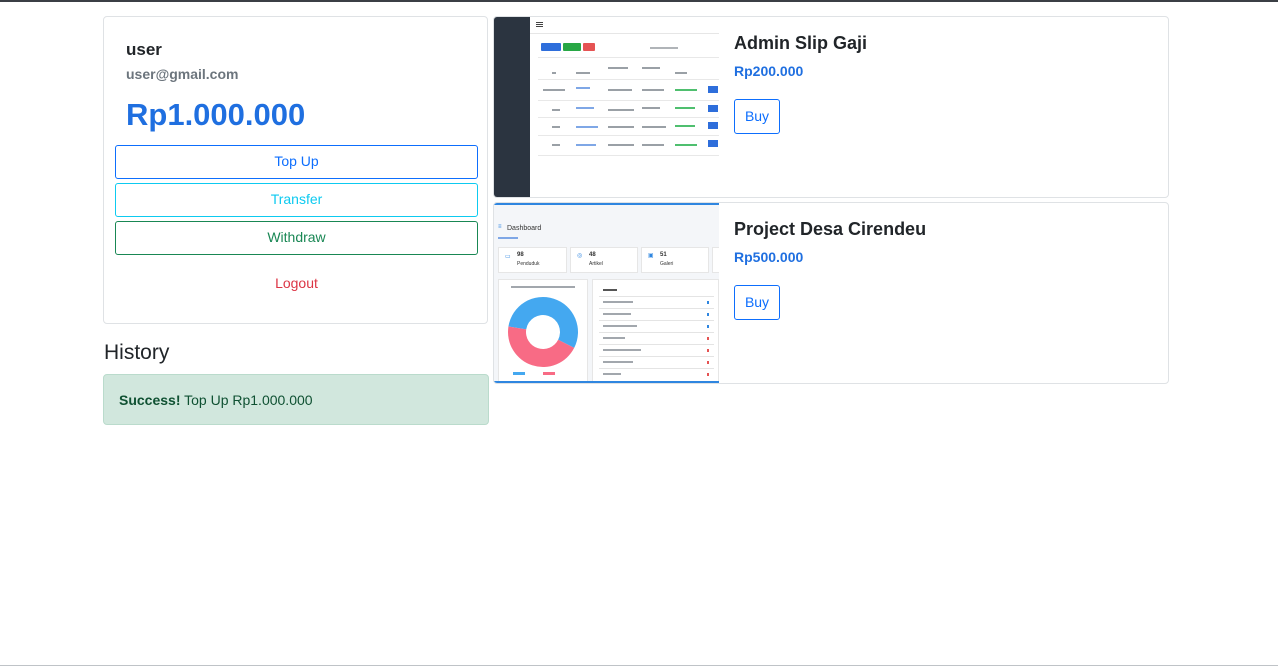 The width and height of the screenshot is (1278, 667). What do you see at coordinates (539, 22) in the screenshot?
I see `menu-icon` at bounding box center [539, 22].